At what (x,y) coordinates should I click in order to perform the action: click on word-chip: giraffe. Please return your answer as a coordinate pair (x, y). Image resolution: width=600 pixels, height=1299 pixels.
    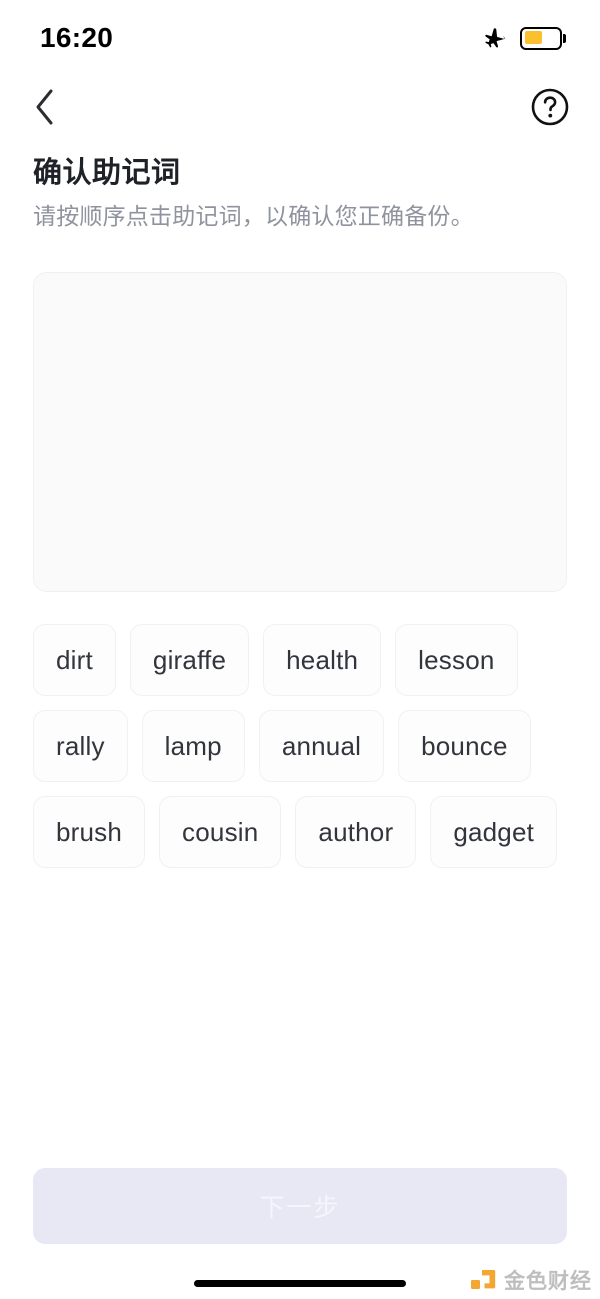
    Looking at the image, I should click on (189, 660).